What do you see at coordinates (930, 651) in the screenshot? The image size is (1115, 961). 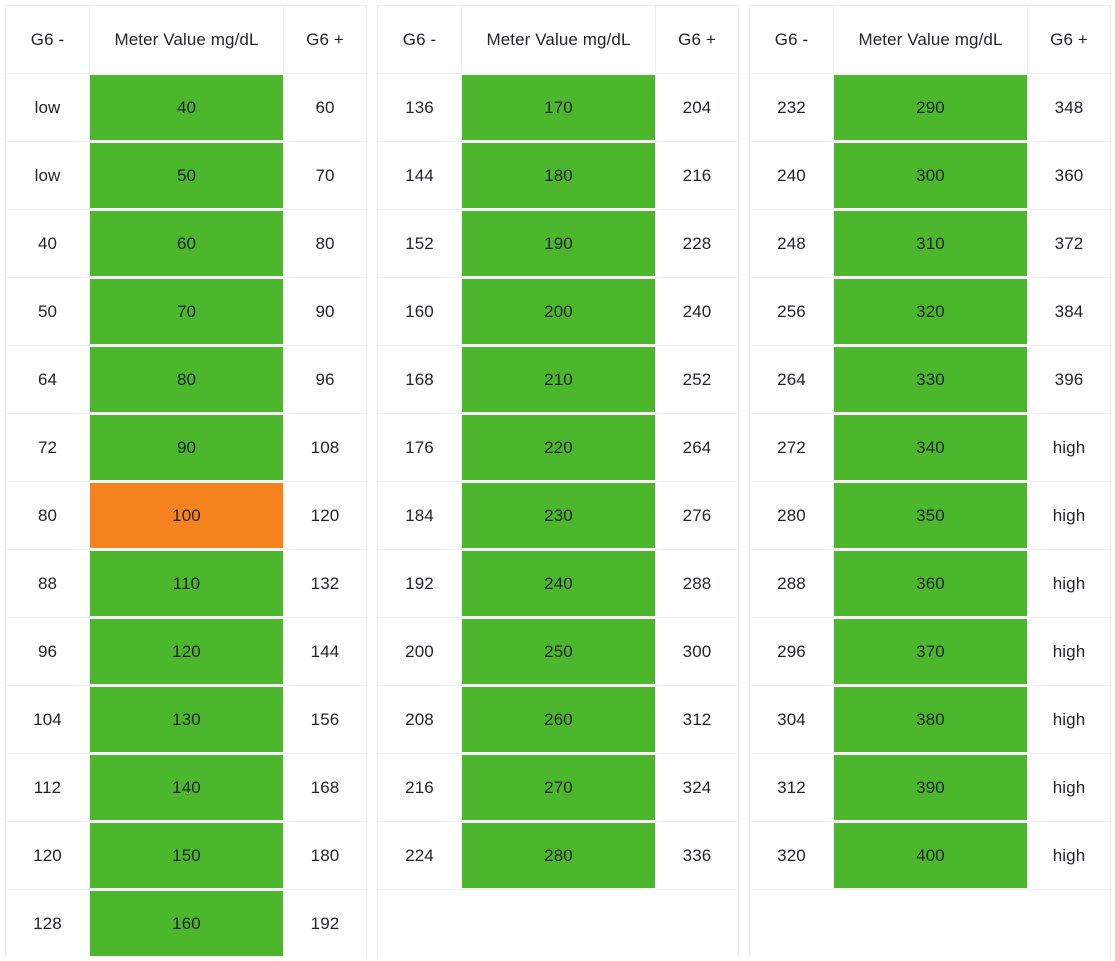 I see `meter-value-block: 370` at bounding box center [930, 651].